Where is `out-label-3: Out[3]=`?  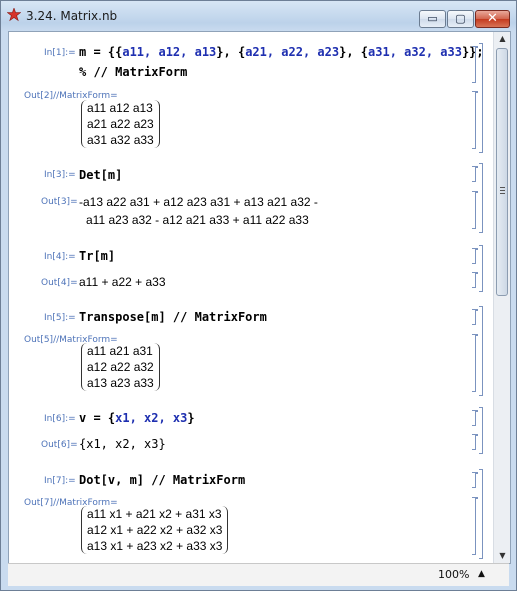
out-label-3: Out[3]= is located at coordinates (59, 202).